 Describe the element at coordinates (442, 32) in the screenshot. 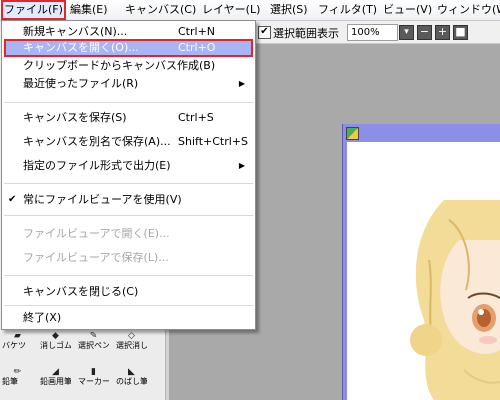

I see `zoom-in-icon: +` at that location.